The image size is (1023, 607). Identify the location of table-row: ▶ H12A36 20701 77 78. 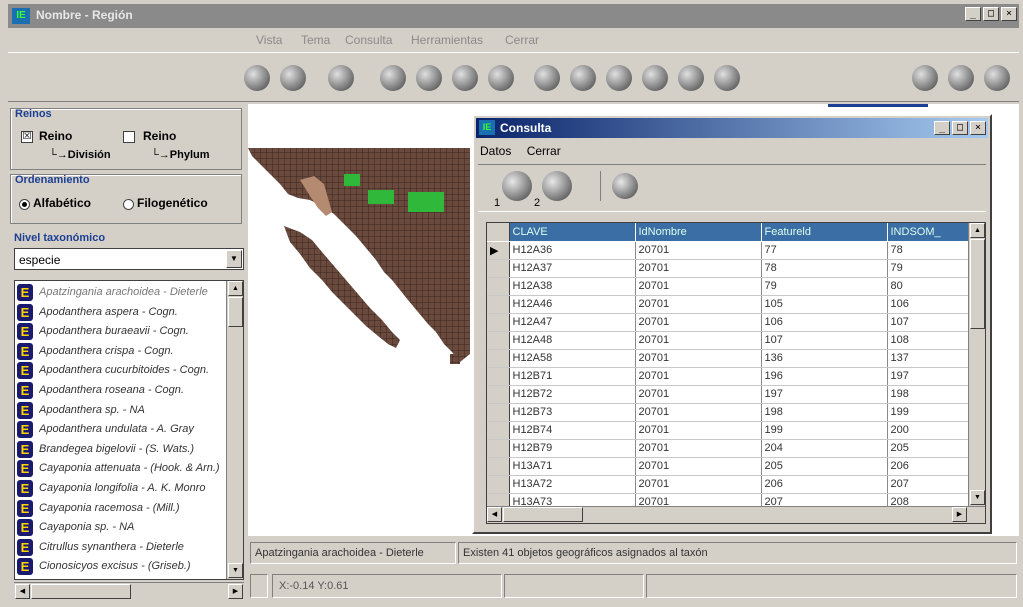
(732, 250).